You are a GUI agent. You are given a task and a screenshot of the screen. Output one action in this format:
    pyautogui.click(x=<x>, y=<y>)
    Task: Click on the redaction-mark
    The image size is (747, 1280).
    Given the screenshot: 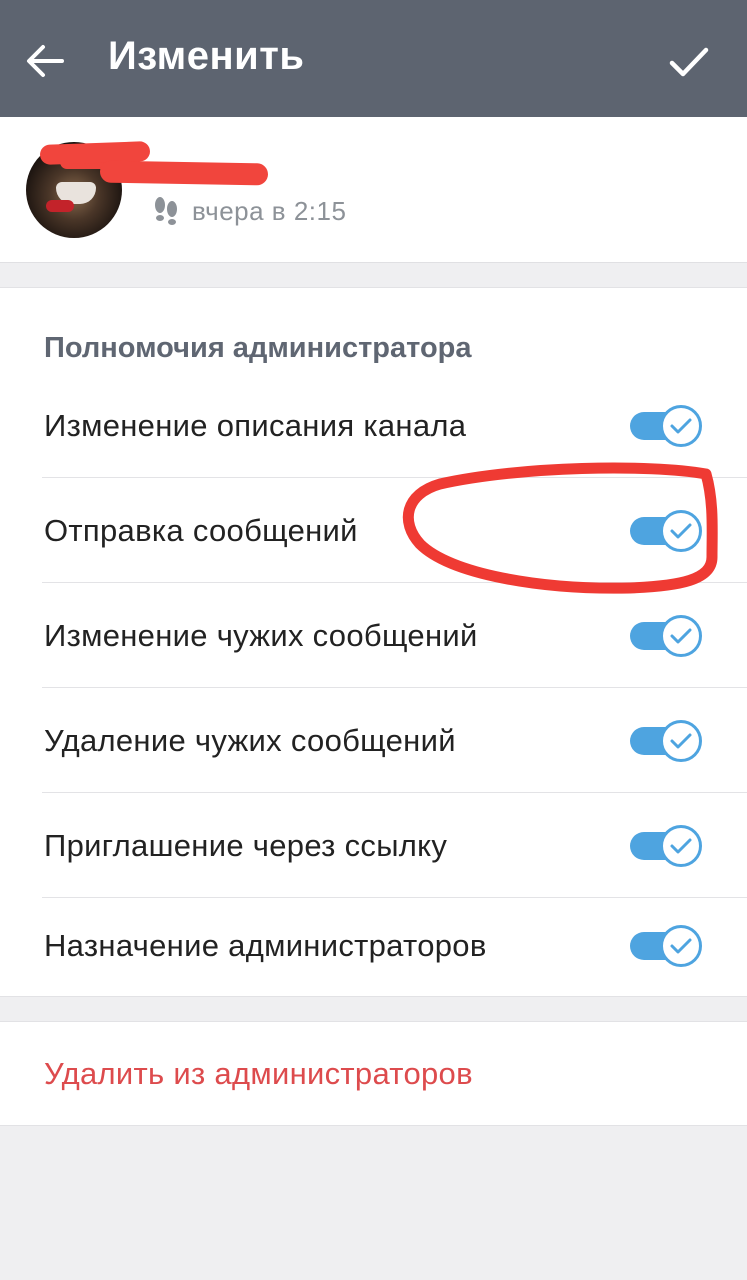 What is the action you would take?
    pyautogui.click(x=184, y=173)
    